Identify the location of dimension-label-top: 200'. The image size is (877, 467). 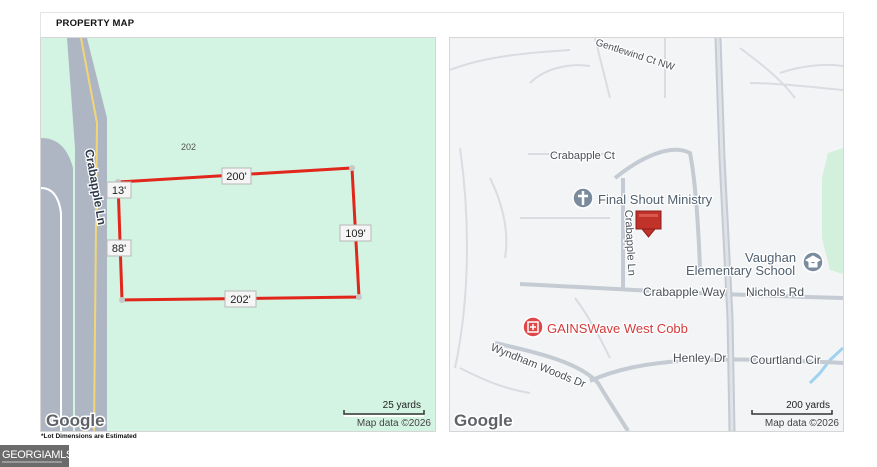
(236, 176).